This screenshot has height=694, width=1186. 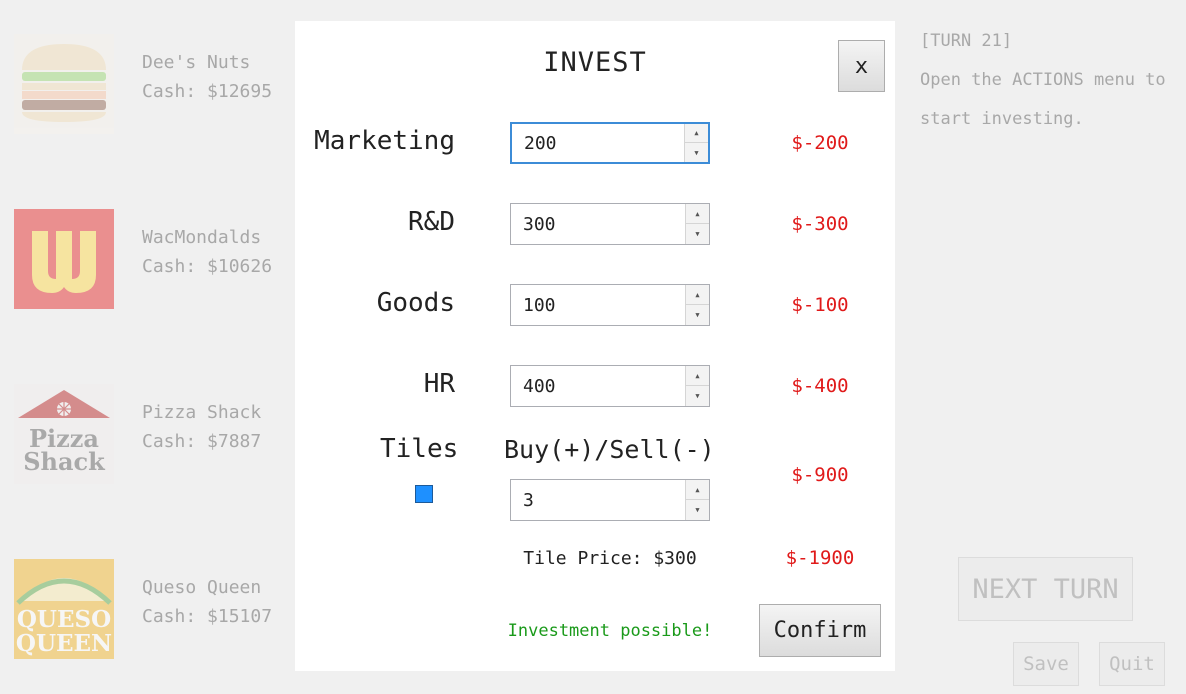 I want to click on tile-color-swatch, so click(x=424, y=494).